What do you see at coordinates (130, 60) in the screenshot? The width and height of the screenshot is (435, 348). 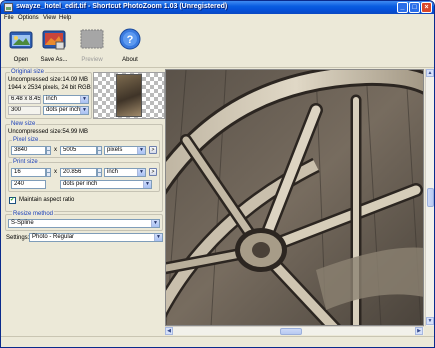 I see `about-label: About` at bounding box center [130, 60].